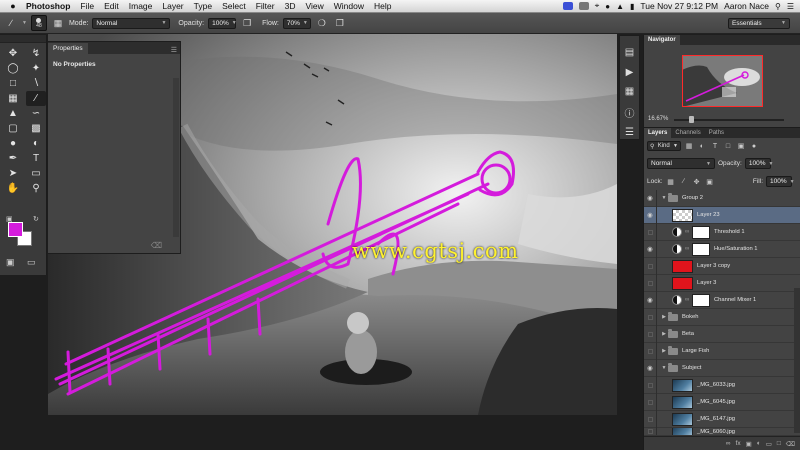  What do you see at coordinates (754, 146) in the screenshot?
I see `filter-toggle-icon: ●` at bounding box center [754, 146].